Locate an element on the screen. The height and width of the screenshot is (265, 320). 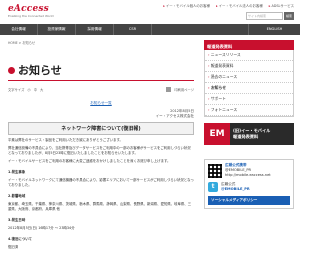
top-links: イー・モバイル個人のお客様 イー・モバイル法人のお客様 ADSLサービス is located at coordinates (228, 5).